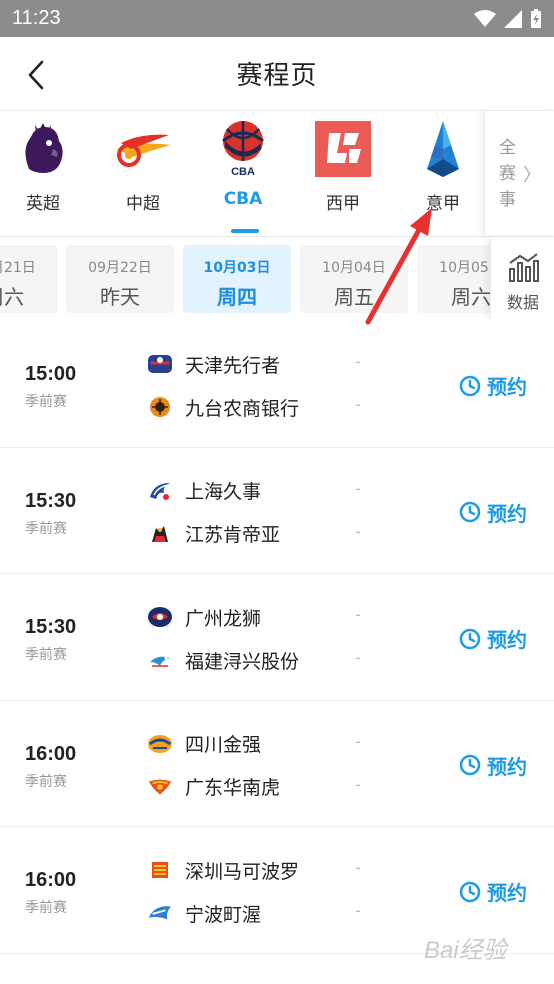 Image resolution: width=554 pixels, height=984 pixels. I want to click on league-tab-csl: 中超, so click(143, 173).